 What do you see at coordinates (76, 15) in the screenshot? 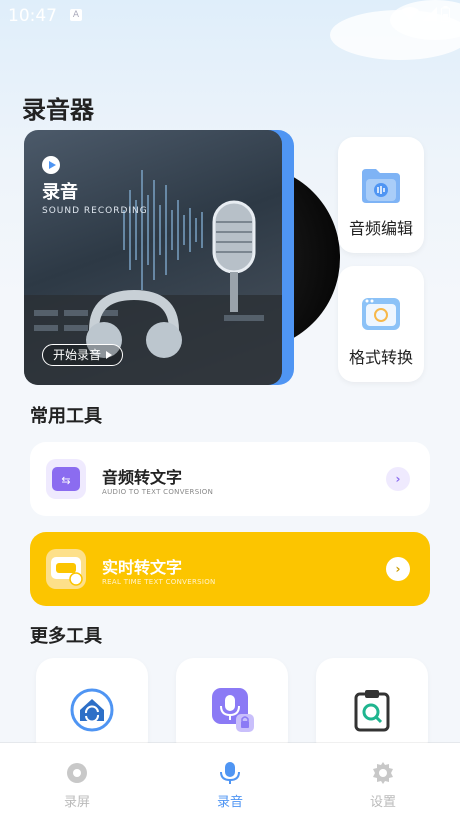
I see `notification-badge: A` at bounding box center [76, 15].